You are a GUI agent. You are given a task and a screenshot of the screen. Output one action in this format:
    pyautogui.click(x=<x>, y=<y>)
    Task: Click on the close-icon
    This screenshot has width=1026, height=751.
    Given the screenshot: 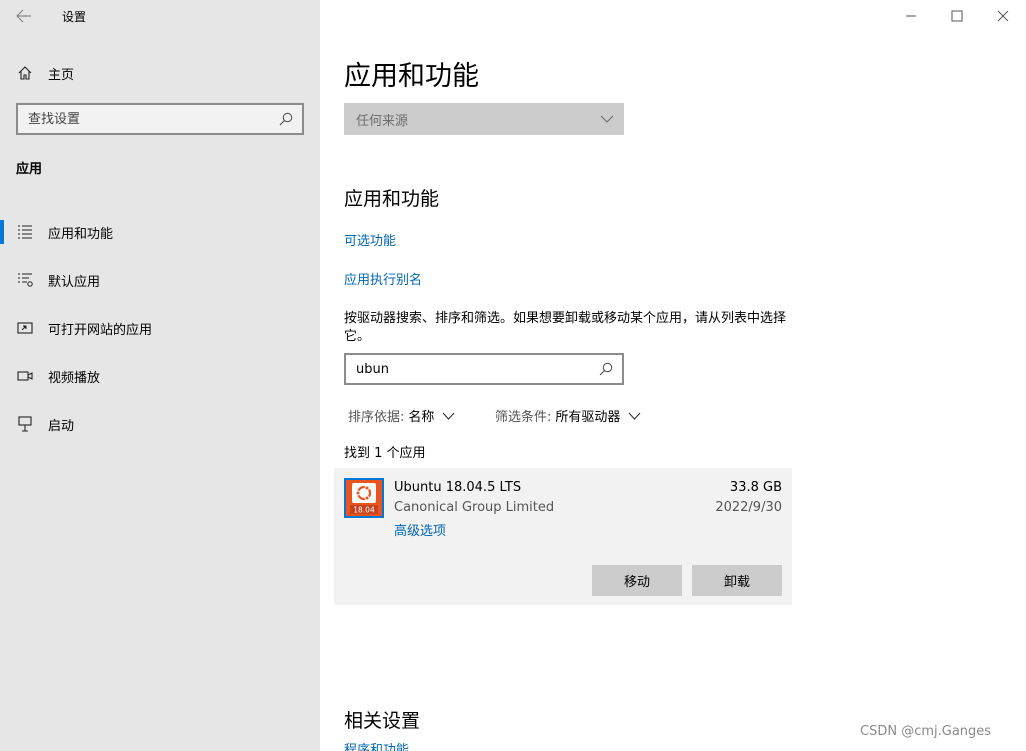 What is the action you would take?
    pyautogui.click(x=1003, y=16)
    